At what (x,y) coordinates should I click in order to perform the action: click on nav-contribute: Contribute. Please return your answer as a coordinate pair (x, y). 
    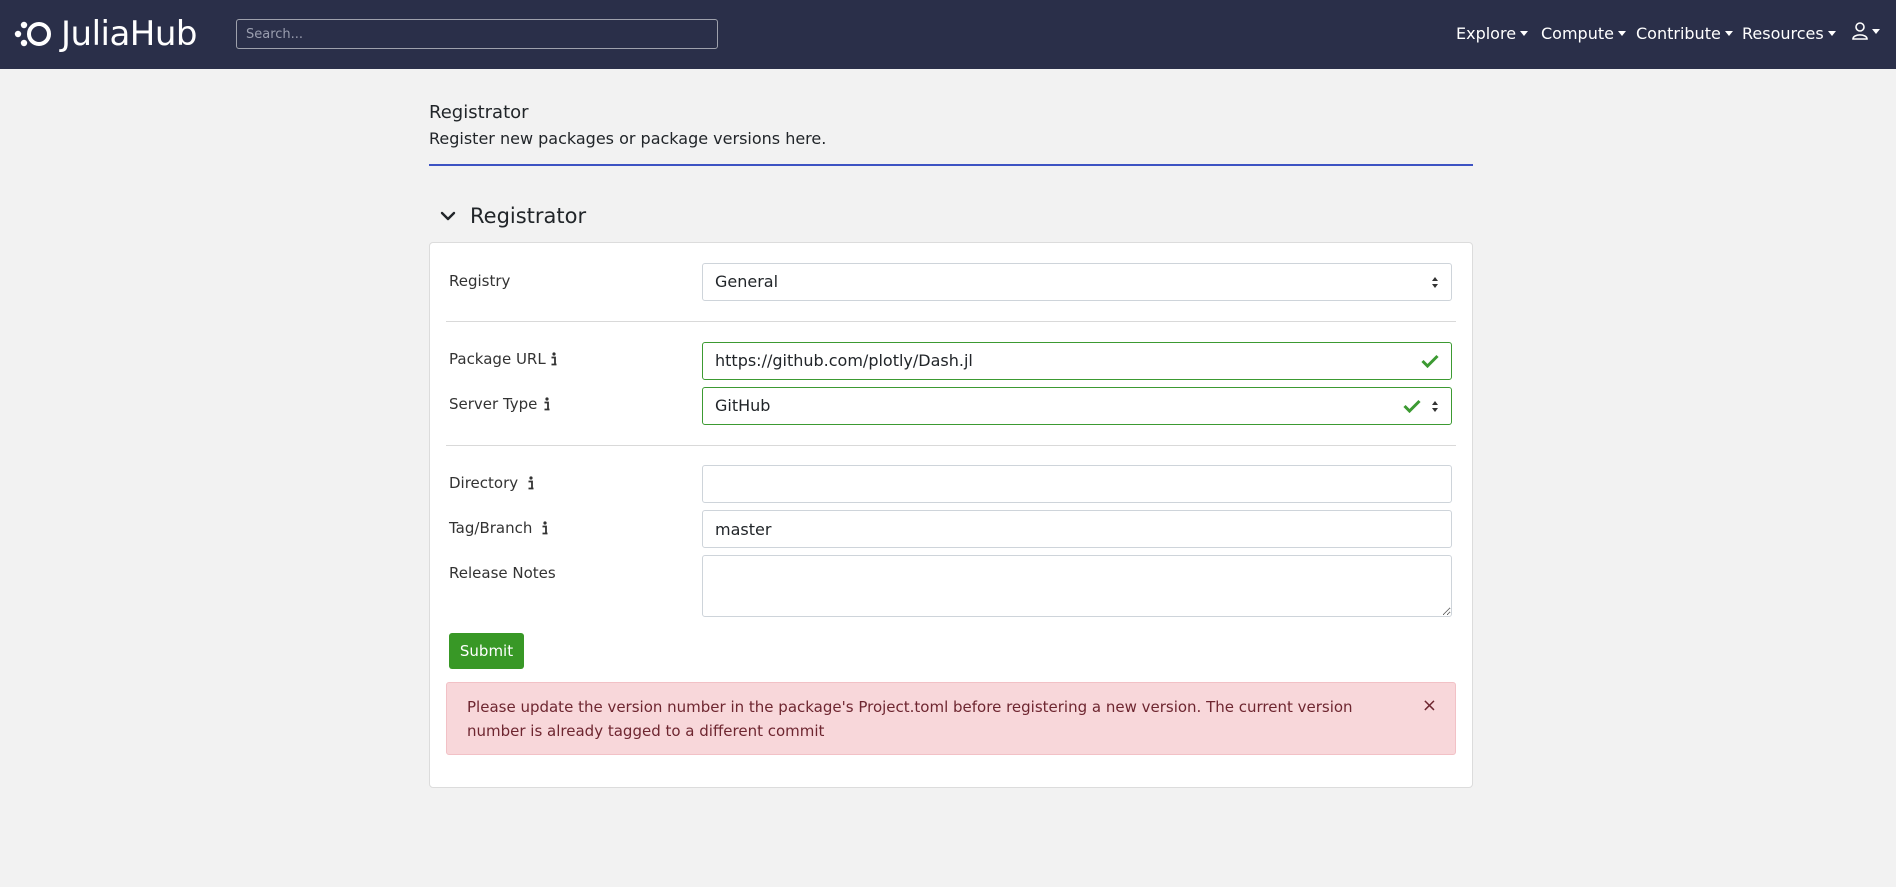
    Looking at the image, I should click on (1684, 34).